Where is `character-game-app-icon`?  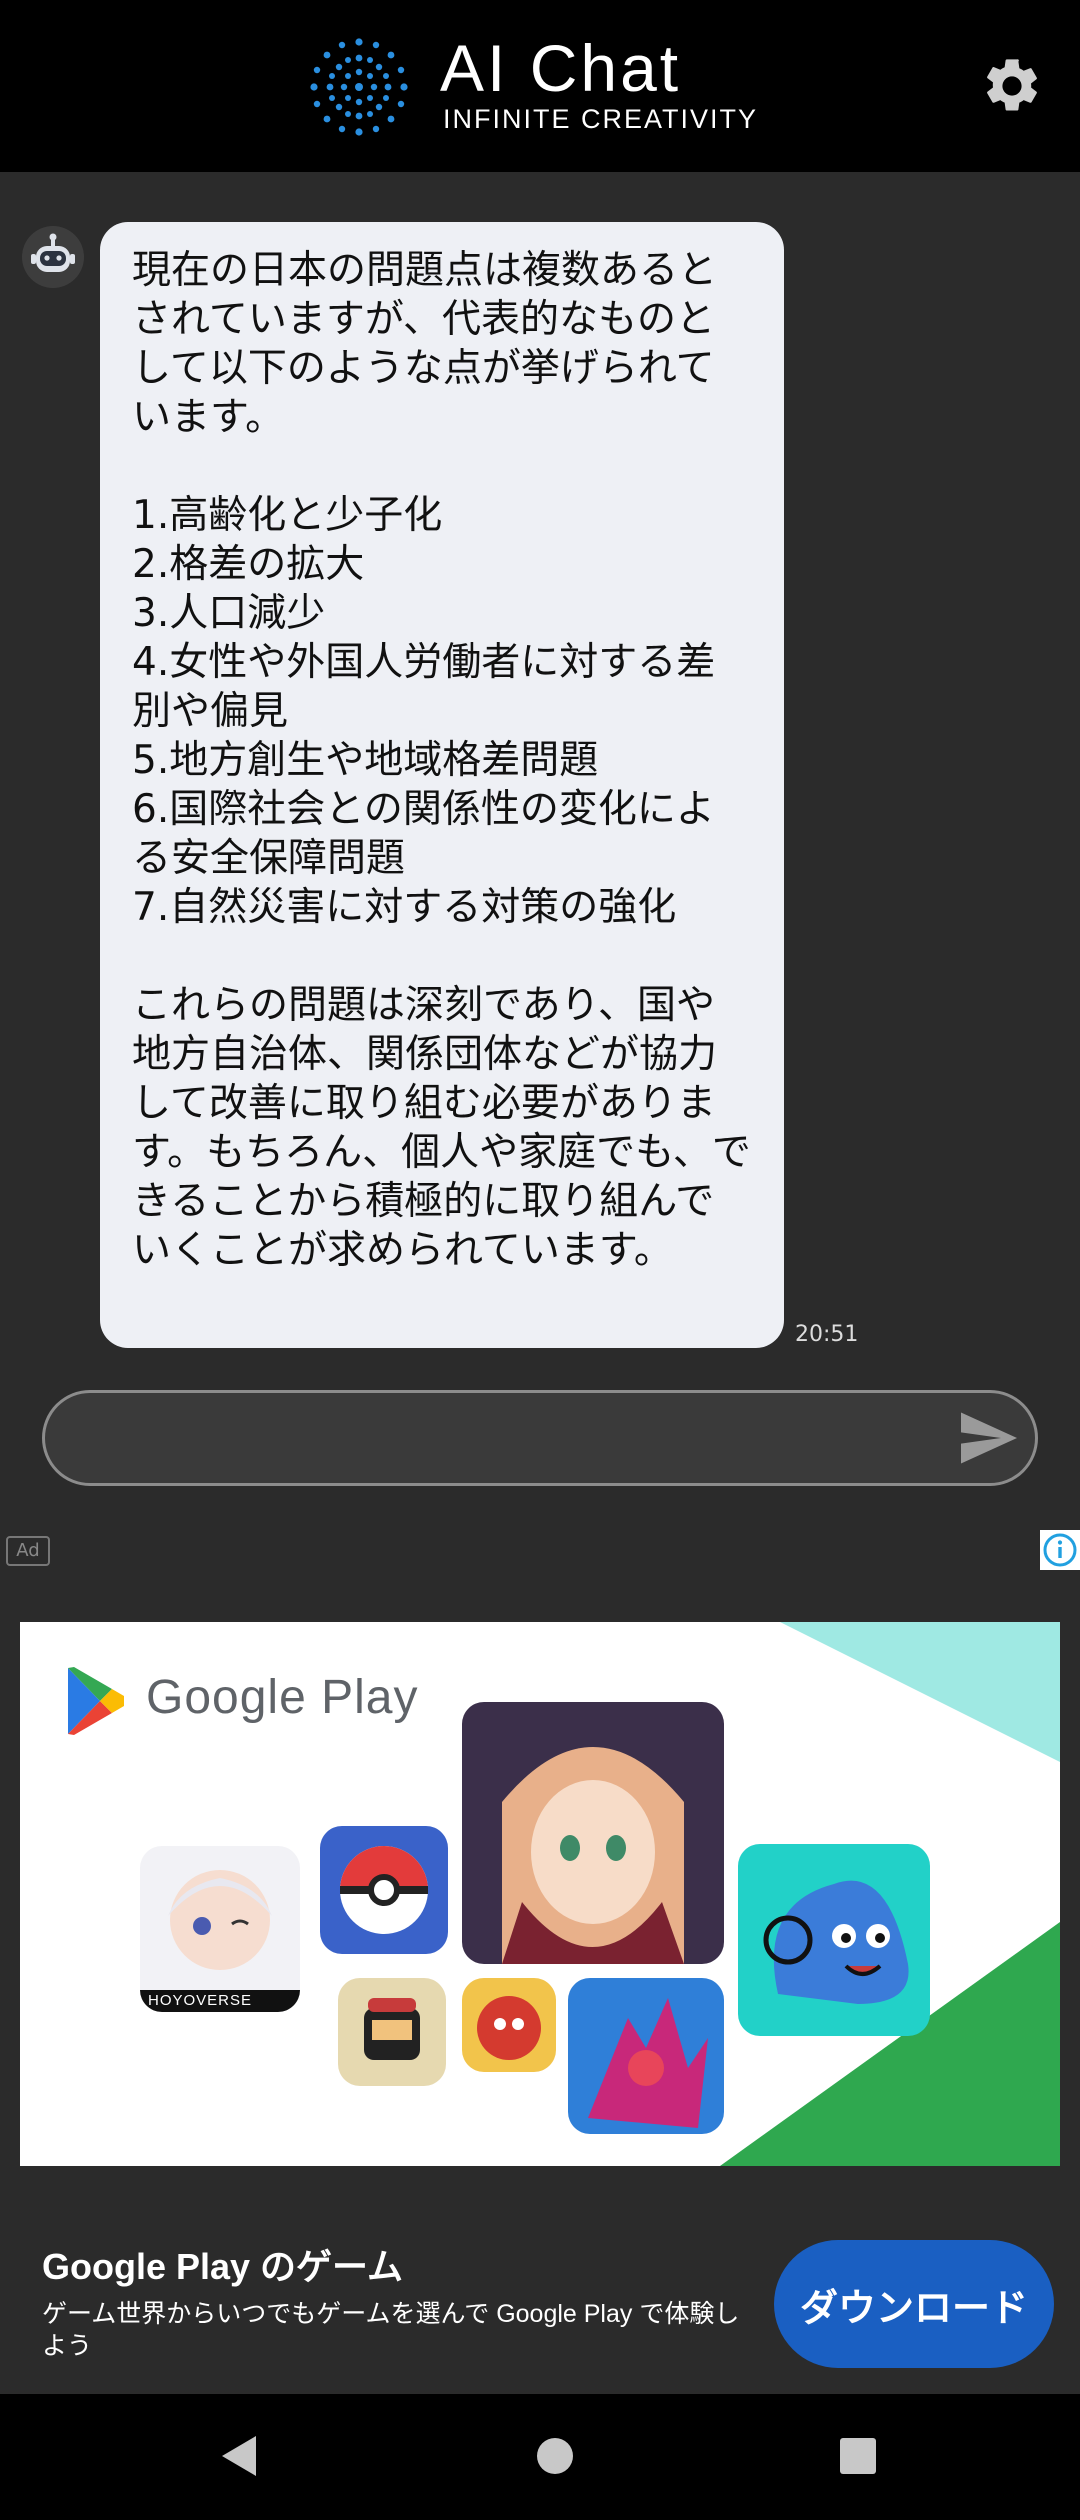 character-game-app-icon is located at coordinates (593, 1833).